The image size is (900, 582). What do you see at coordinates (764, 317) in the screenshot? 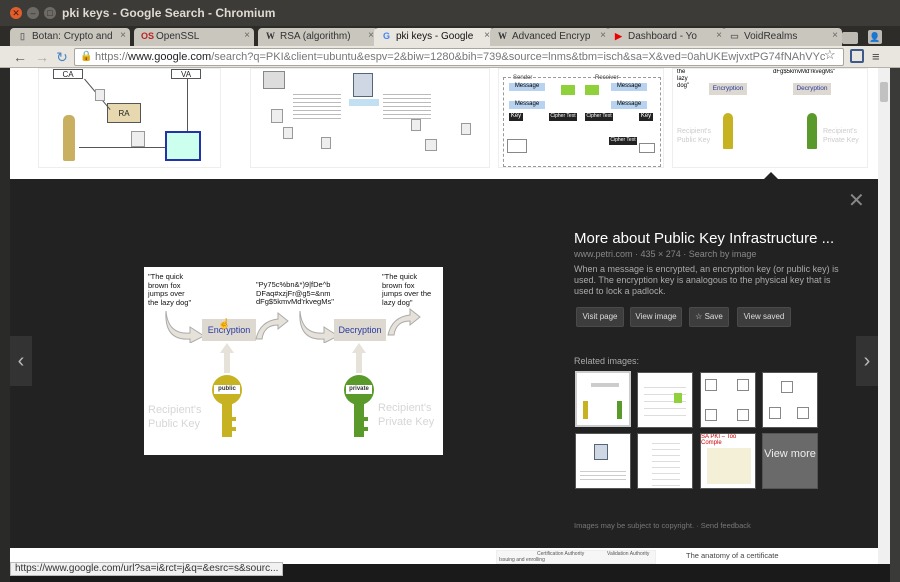
I see `view-saved-button: View saved` at bounding box center [764, 317].